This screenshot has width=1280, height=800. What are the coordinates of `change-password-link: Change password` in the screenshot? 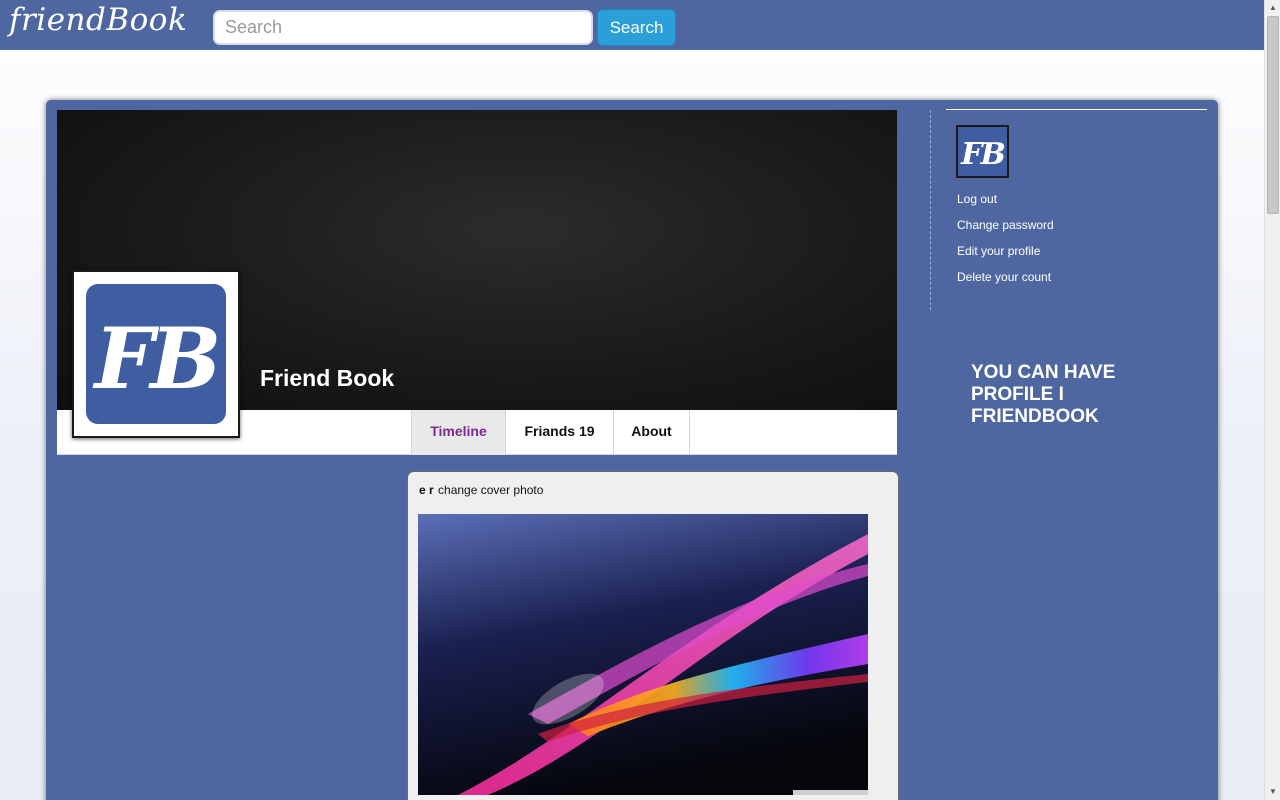 It's located at (1005, 225).